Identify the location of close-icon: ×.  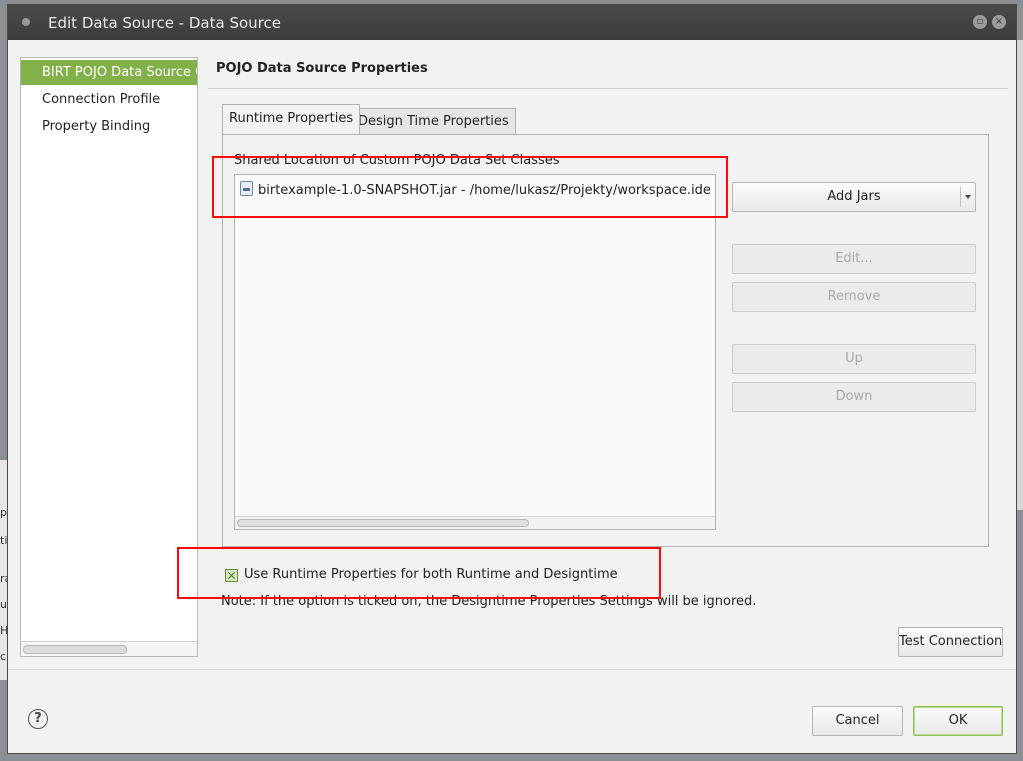
(999, 22).